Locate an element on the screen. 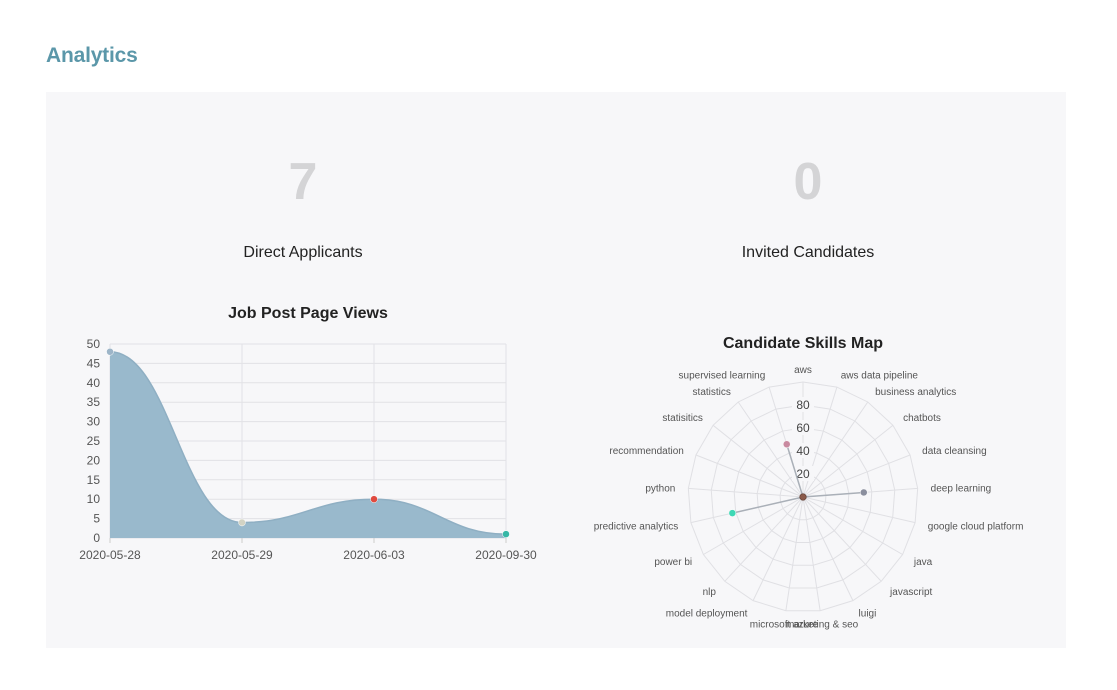 The height and width of the screenshot is (690, 1117). radar-axis-label: predictive analytics is located at coordinates (636, 526).